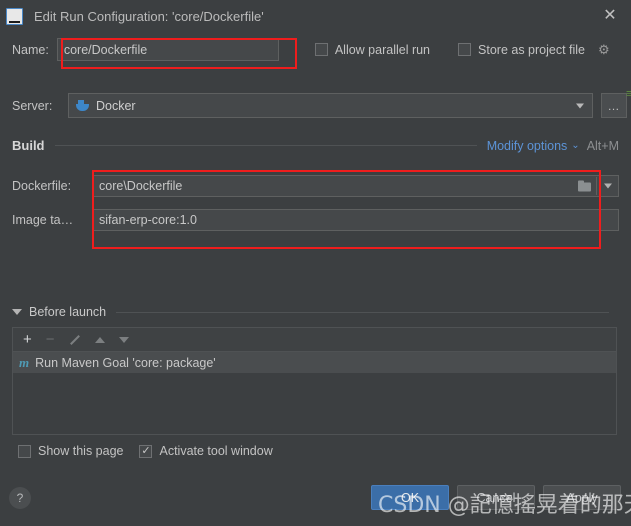 The height and width of the screenshot is (526, 631). Describe the element at coordinates (504, 505) in the screenshot. I see `csdn-watermark: CSDN @記憶搖晃着的那天` at that location.